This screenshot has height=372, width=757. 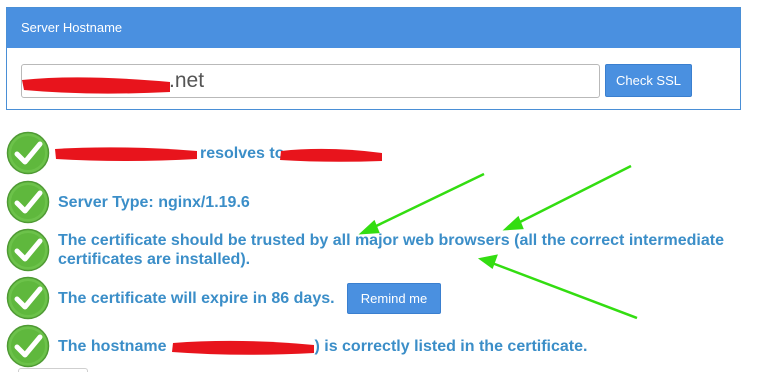 I want to click on next-row-edge, so click(x=53, y=370).